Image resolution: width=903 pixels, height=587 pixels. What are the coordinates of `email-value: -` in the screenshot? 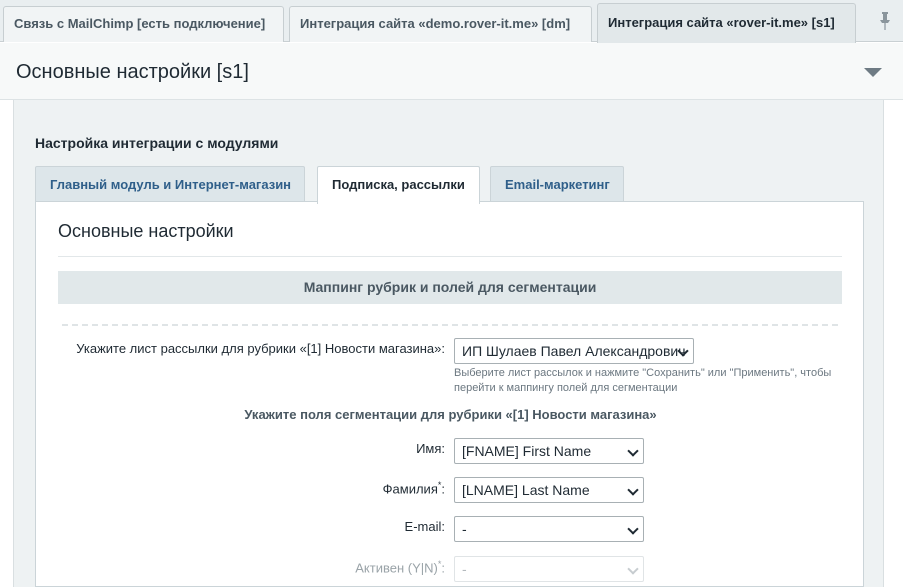 It's located at (464, 529).